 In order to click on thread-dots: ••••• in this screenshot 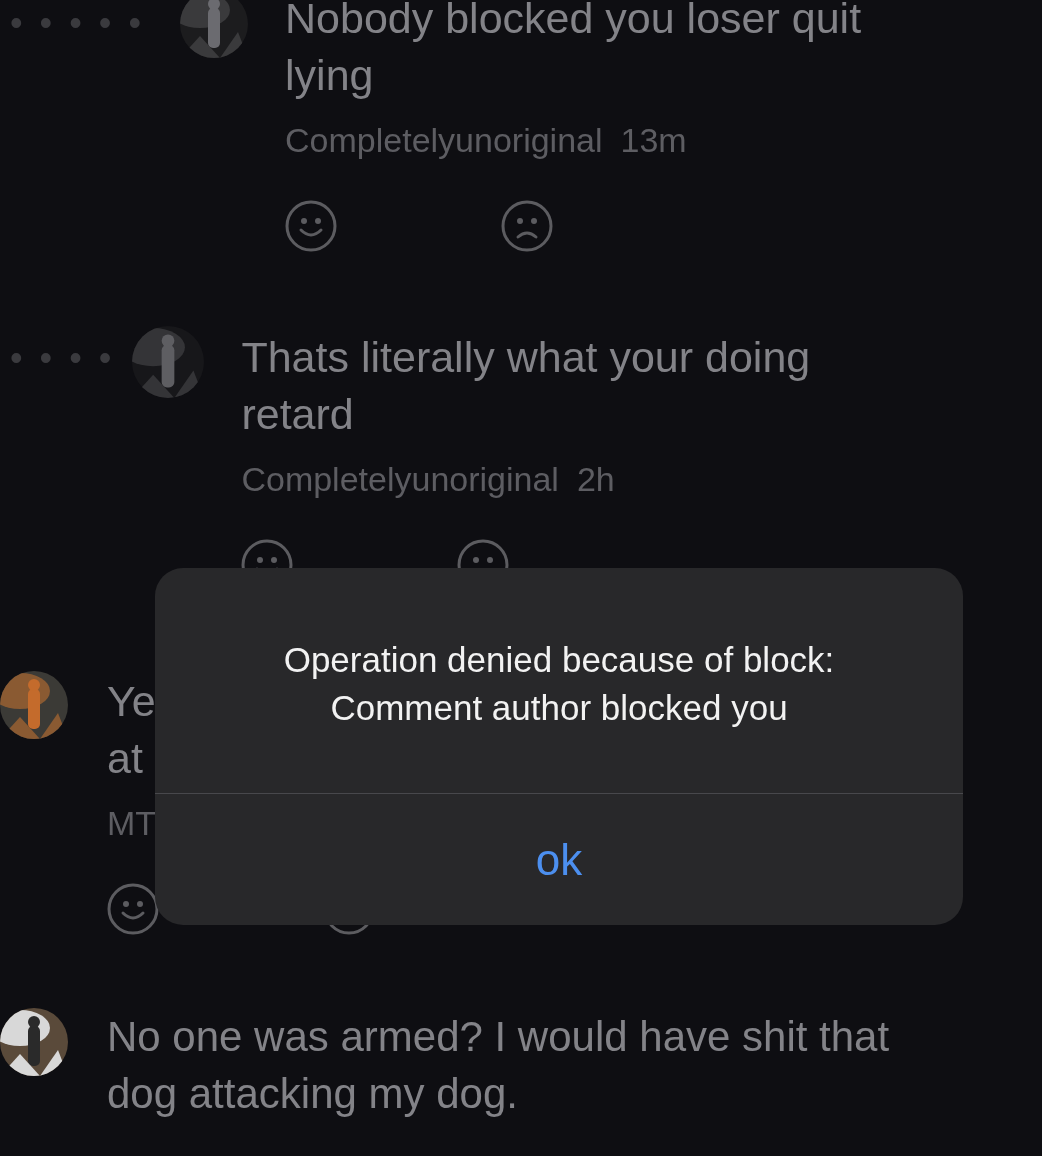, I will do `click(84, 23)`.